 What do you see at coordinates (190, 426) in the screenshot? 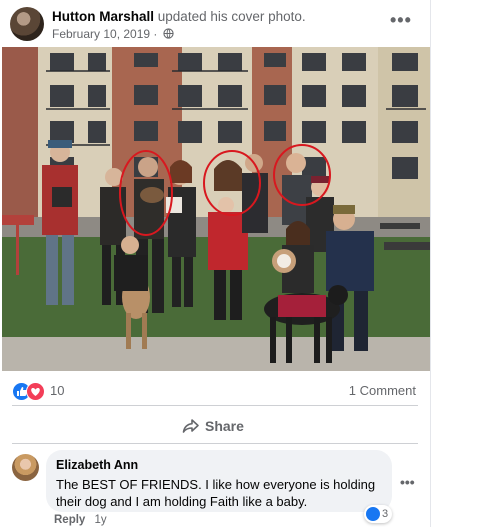
I see `share-icon` at bounding box center [190, 426].